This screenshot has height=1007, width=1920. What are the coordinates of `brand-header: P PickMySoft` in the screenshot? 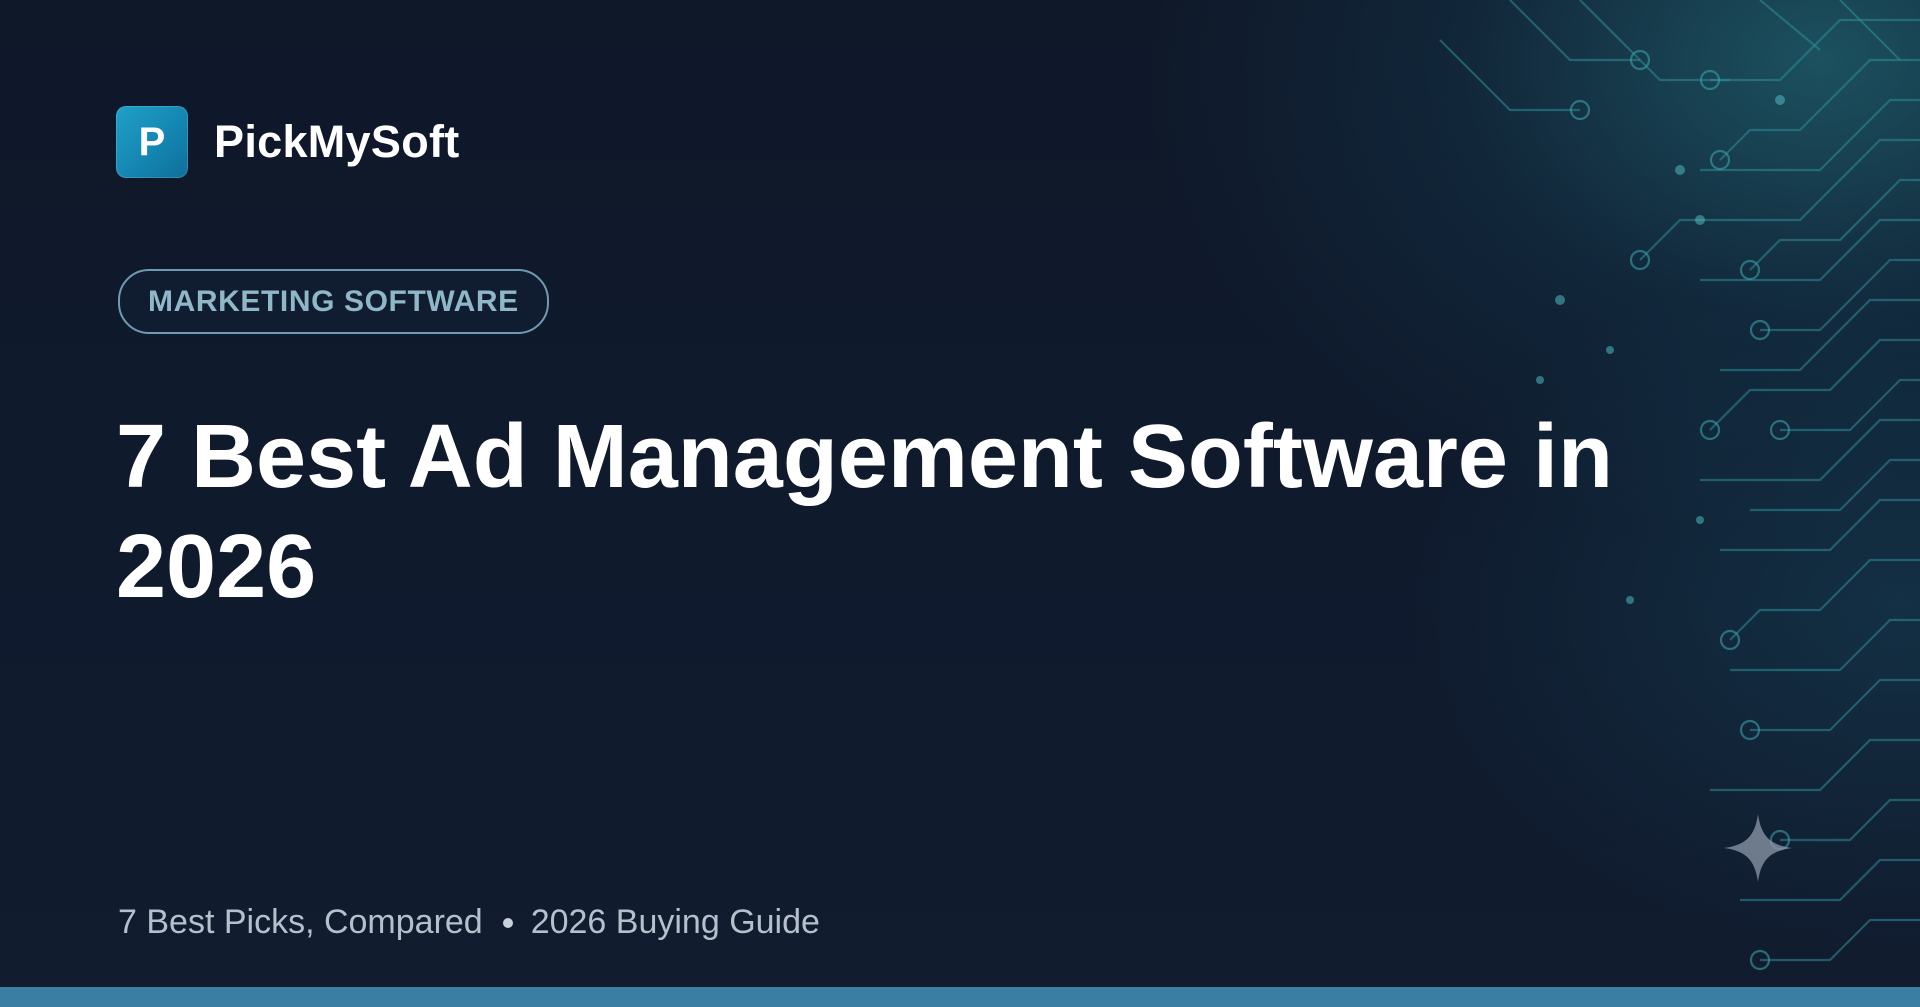 It's located at (288, 142).